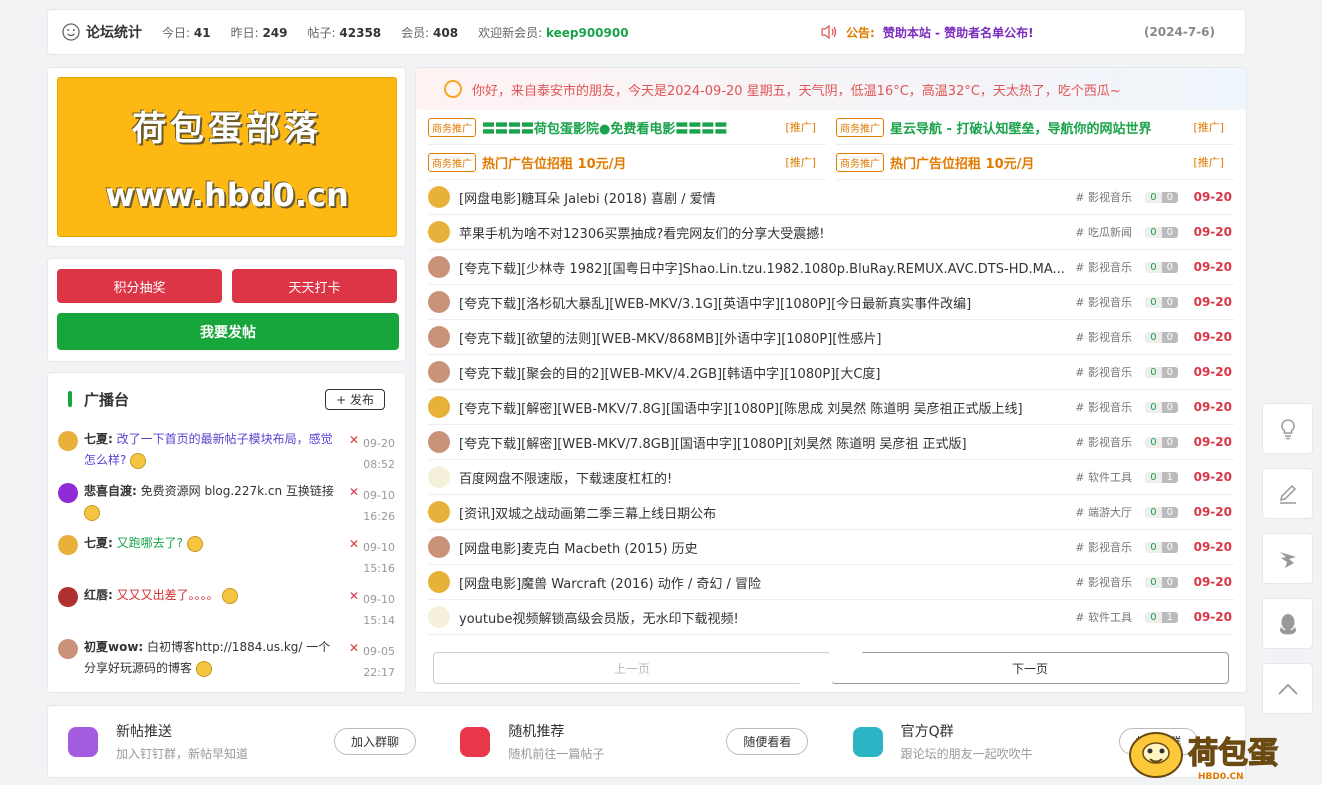 Image resolution: width=1322 pixels, height=785 pixels. What do you see at coordinates (867, 741) in the screenshot?
I see `chat-bubbles-icon` at bounding box center [867, 741].